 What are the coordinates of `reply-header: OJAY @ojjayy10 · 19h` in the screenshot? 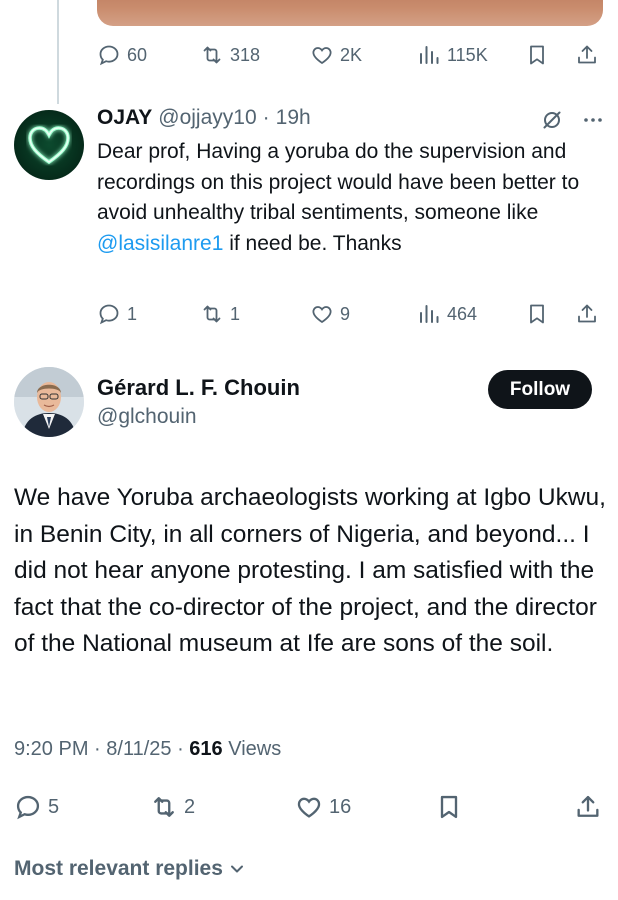 It's located at (204, 118).